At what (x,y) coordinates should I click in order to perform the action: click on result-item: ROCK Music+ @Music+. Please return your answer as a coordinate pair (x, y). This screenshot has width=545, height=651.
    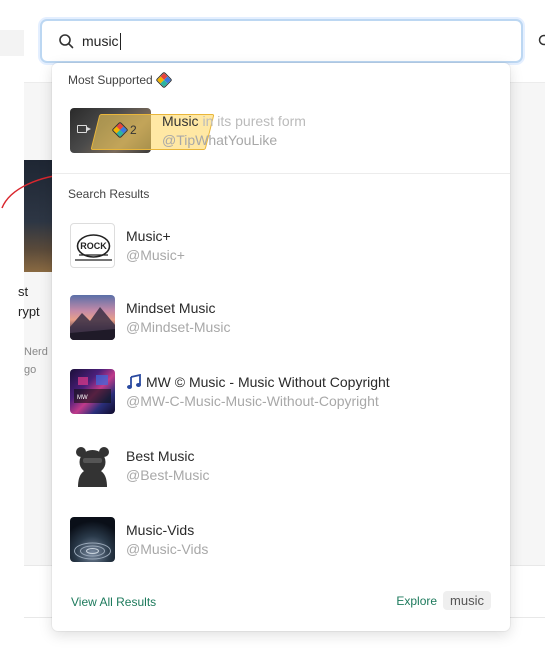
    Looking at the image, I should click on (127, 245).